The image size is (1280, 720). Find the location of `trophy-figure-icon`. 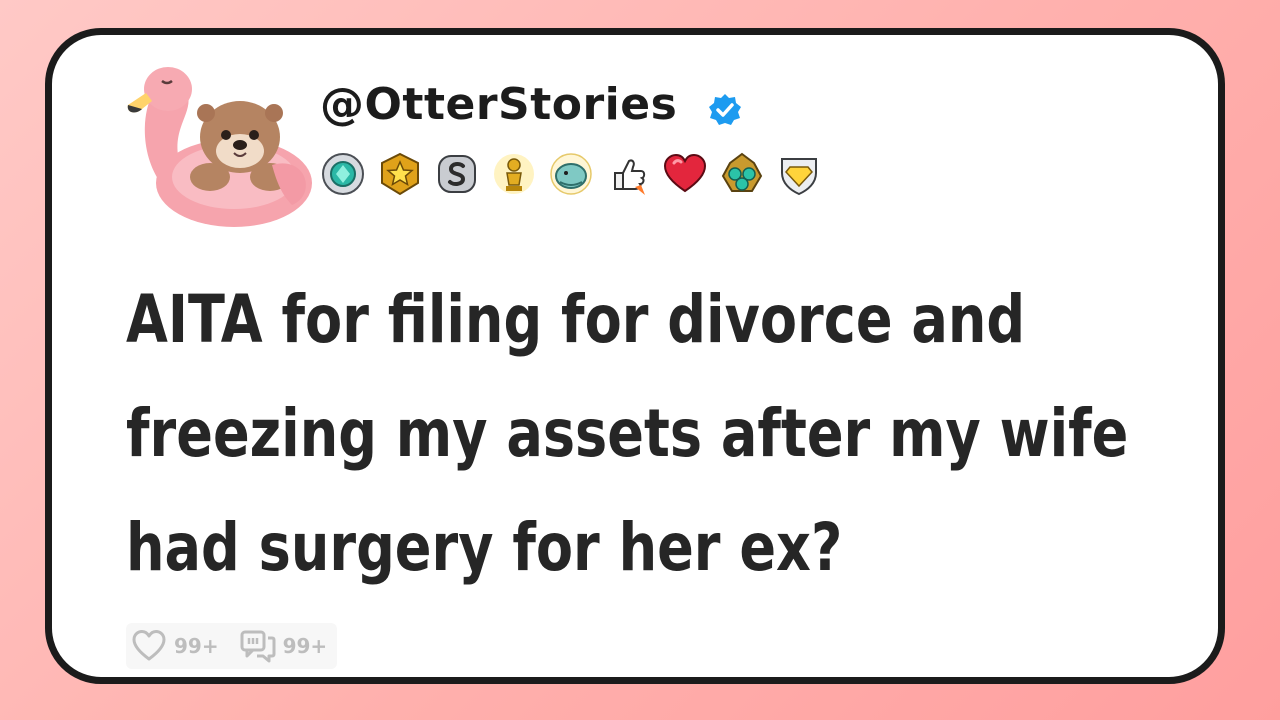

trophy-figure-icon is located at coordinates (514, 174).